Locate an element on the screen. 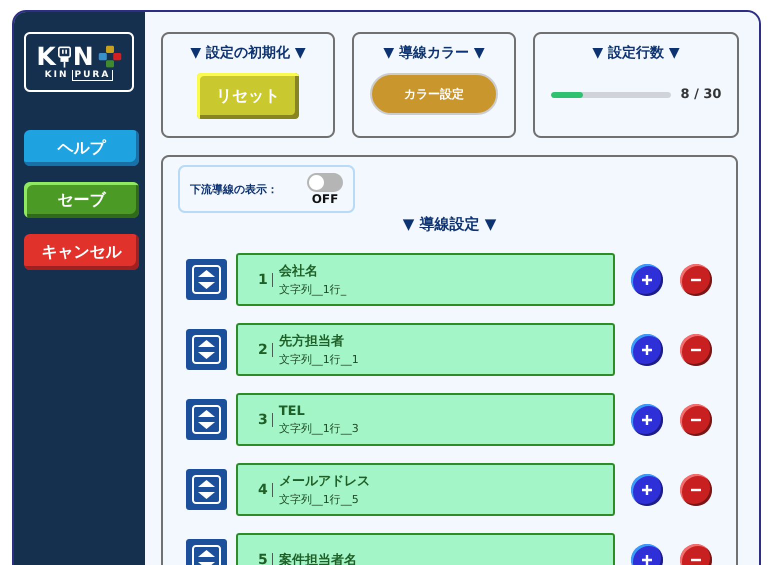 The image size is (774, 565). row-number: 3 is located at coordinates (263, 420).